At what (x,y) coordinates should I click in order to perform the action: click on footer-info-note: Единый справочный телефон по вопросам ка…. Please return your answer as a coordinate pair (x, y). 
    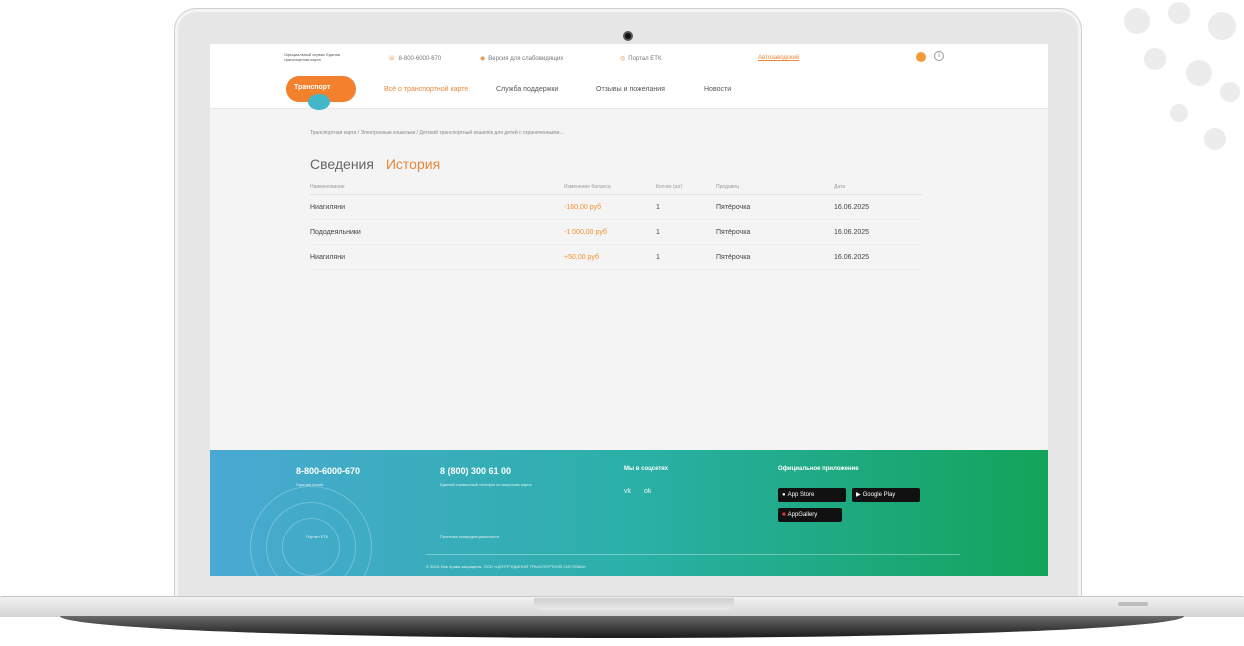
    Looking at the image, I should click on (486, 484).